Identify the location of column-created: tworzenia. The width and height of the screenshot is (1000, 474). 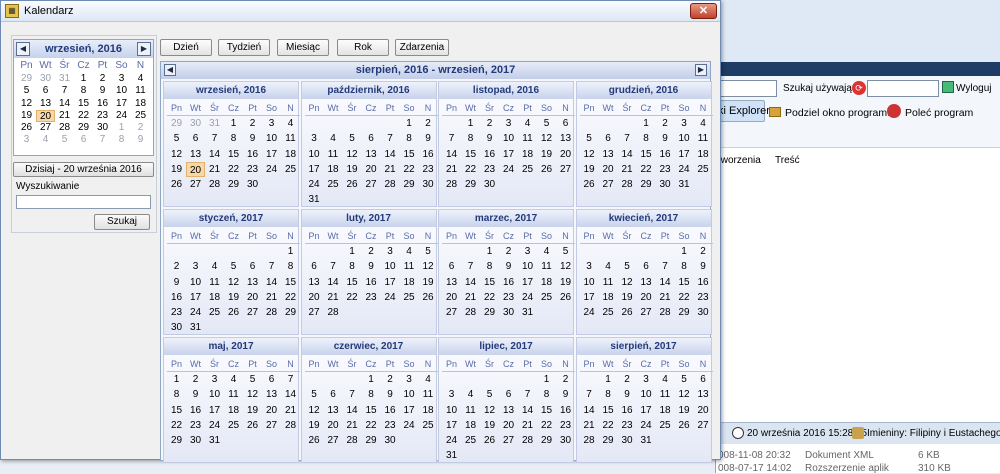
(739, 160).